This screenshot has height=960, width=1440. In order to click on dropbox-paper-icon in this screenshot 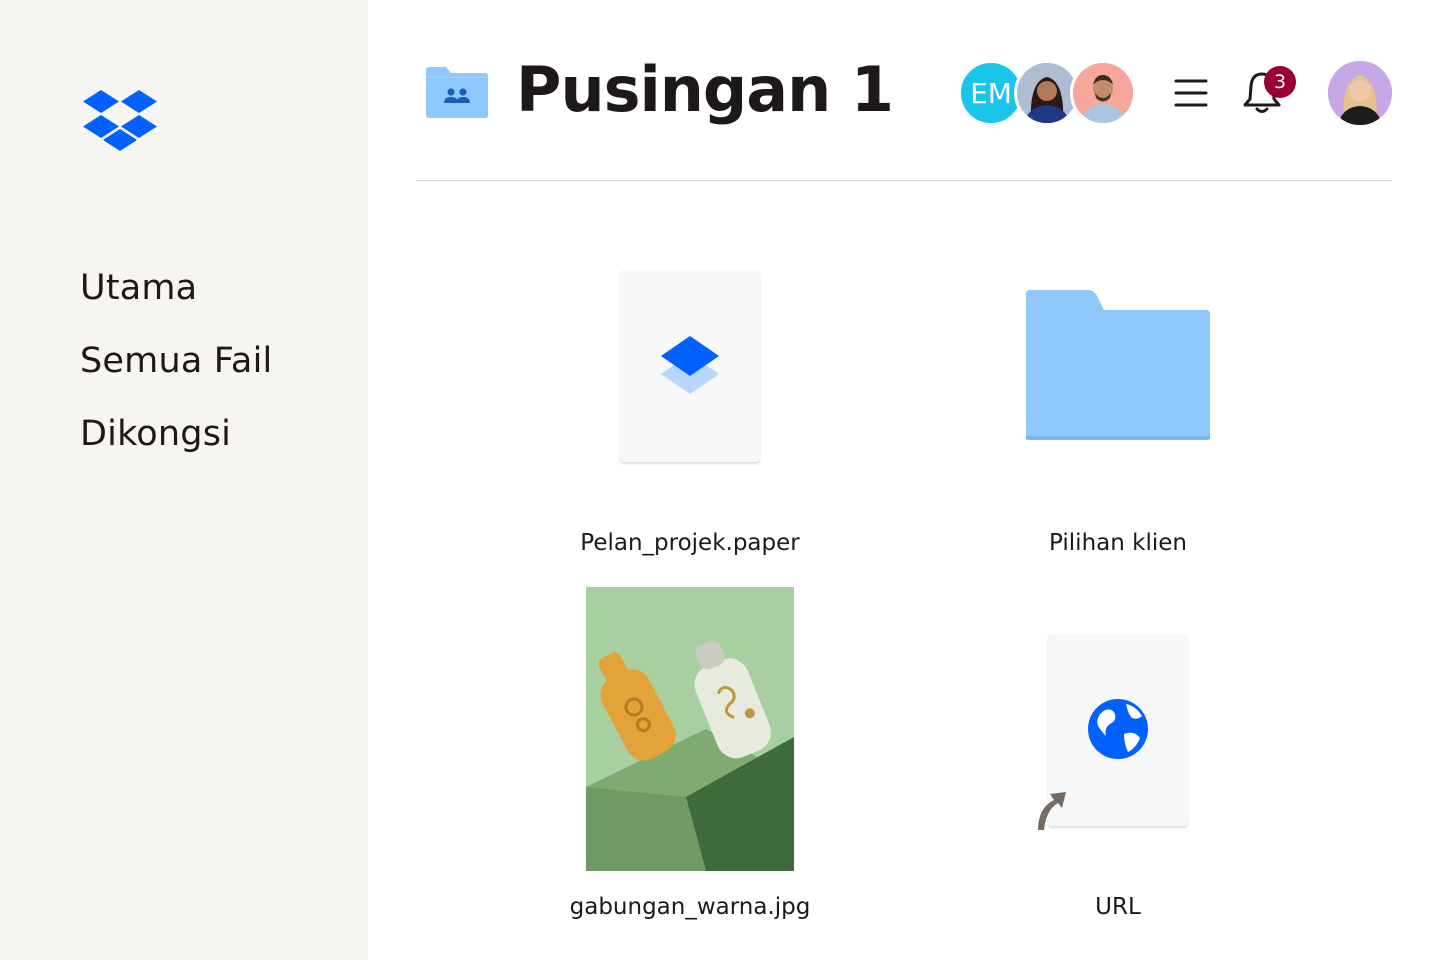, I will do `click(690, 365)`.